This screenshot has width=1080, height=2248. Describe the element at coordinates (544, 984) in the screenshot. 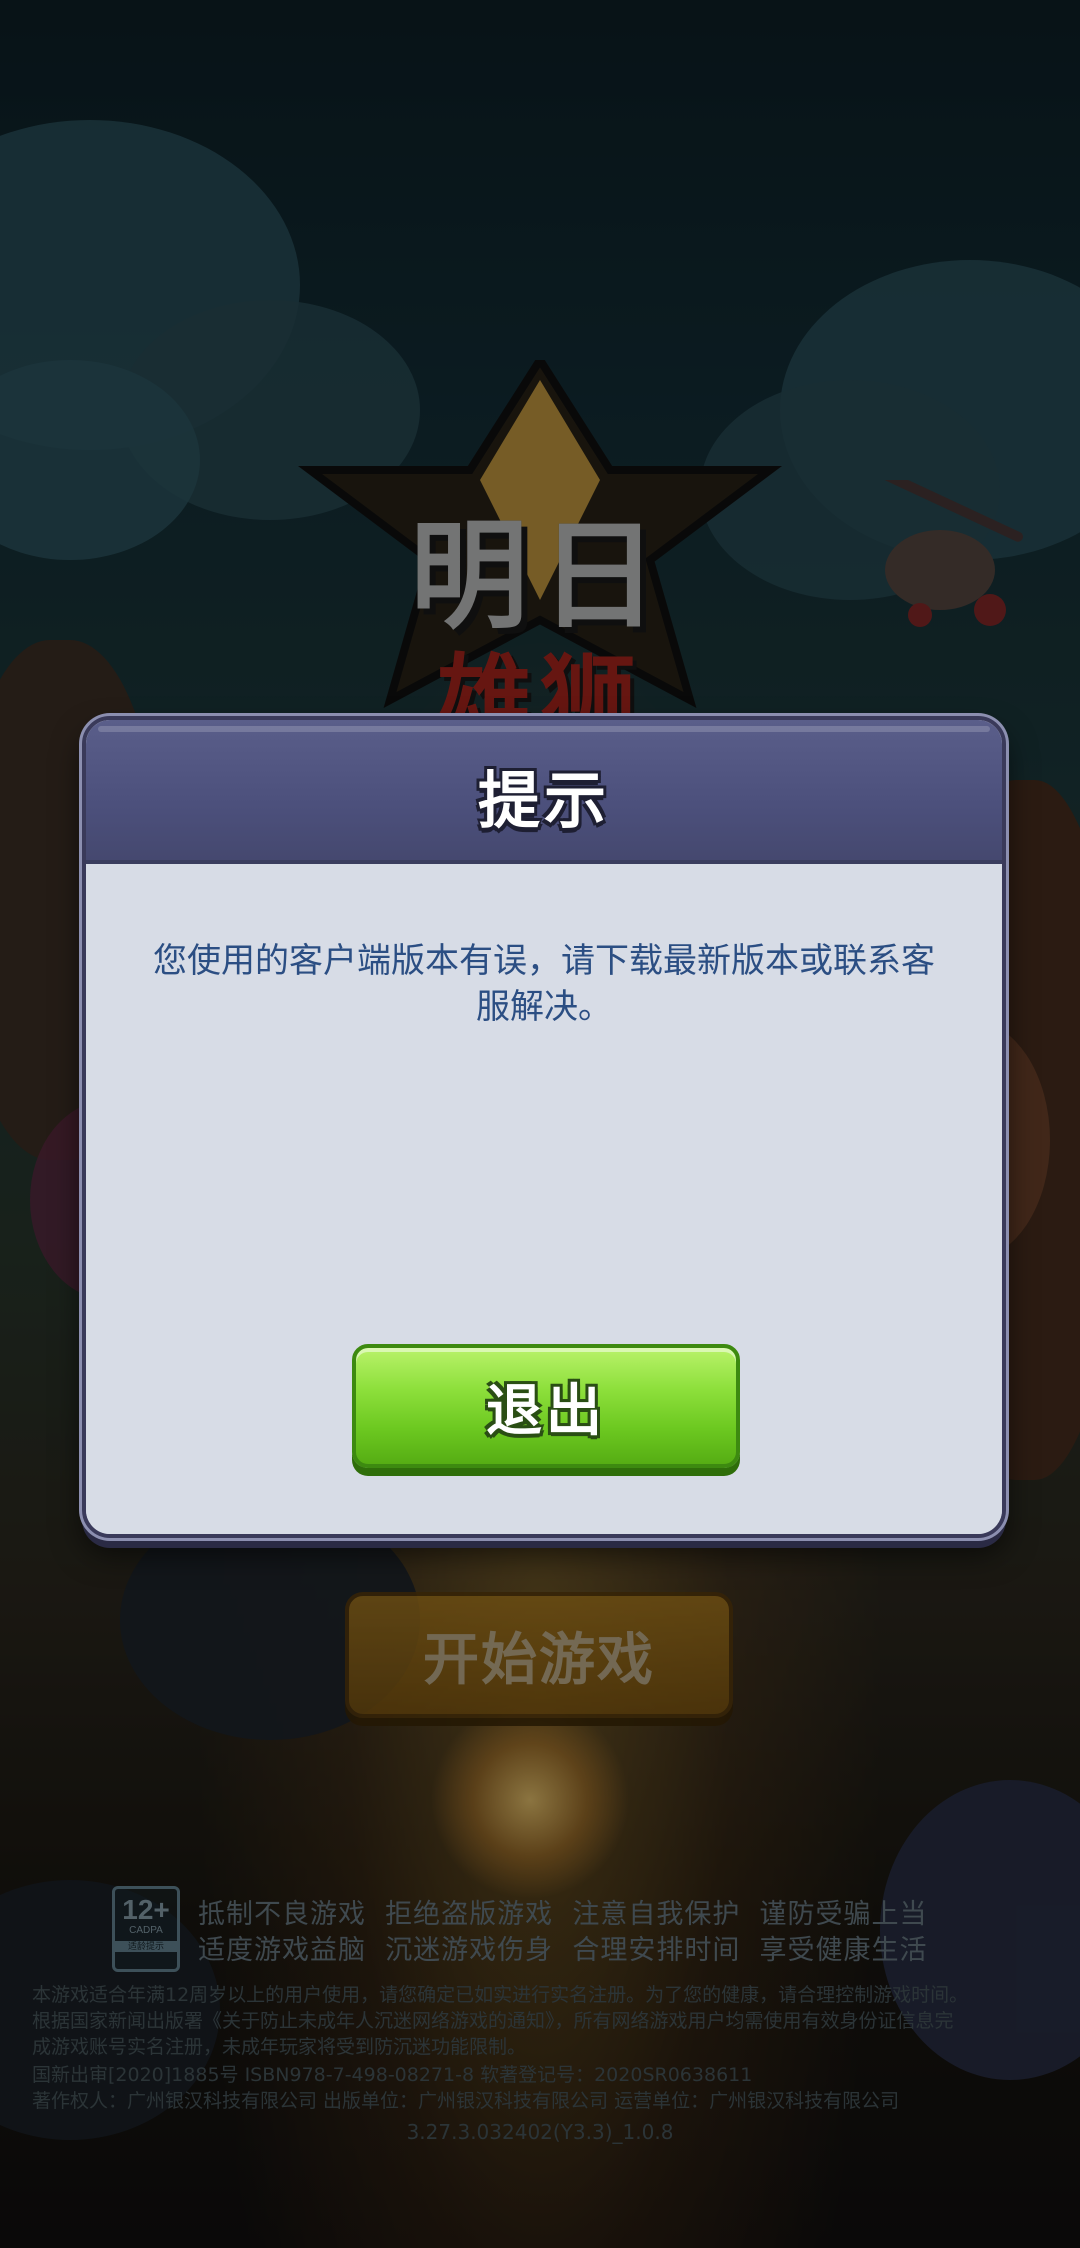

I see `dialog-message: 您使用的客户端版本有误，请下载最新版本或联系客服解决。` at that location.